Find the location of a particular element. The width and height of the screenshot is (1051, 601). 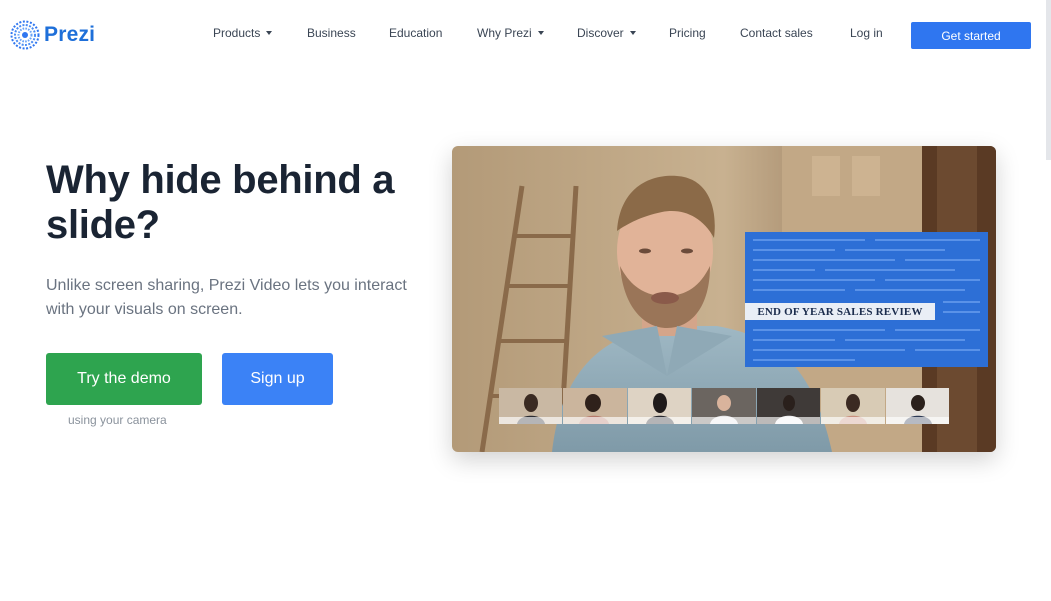

presentation-slide-overlay: END OF YEAR SALES REVIEW is located at coordinates (866, 299).